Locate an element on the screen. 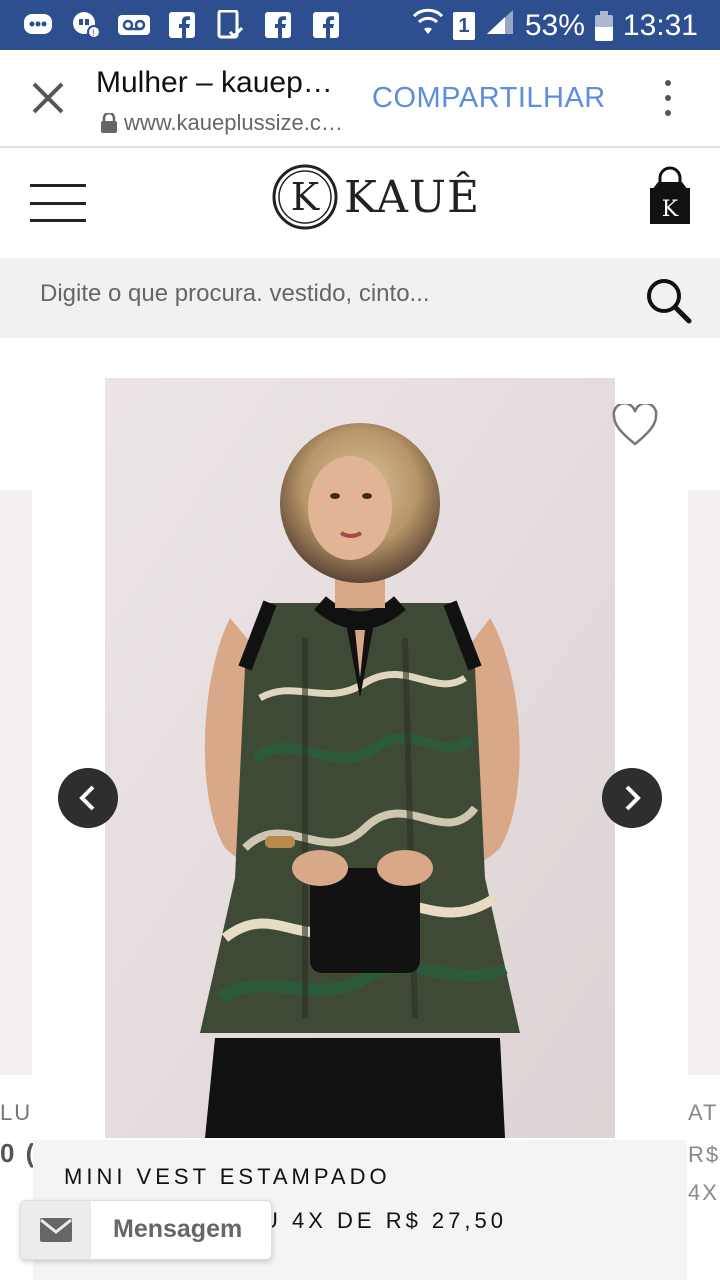  lock-icon is located at coordinates (109, 123).